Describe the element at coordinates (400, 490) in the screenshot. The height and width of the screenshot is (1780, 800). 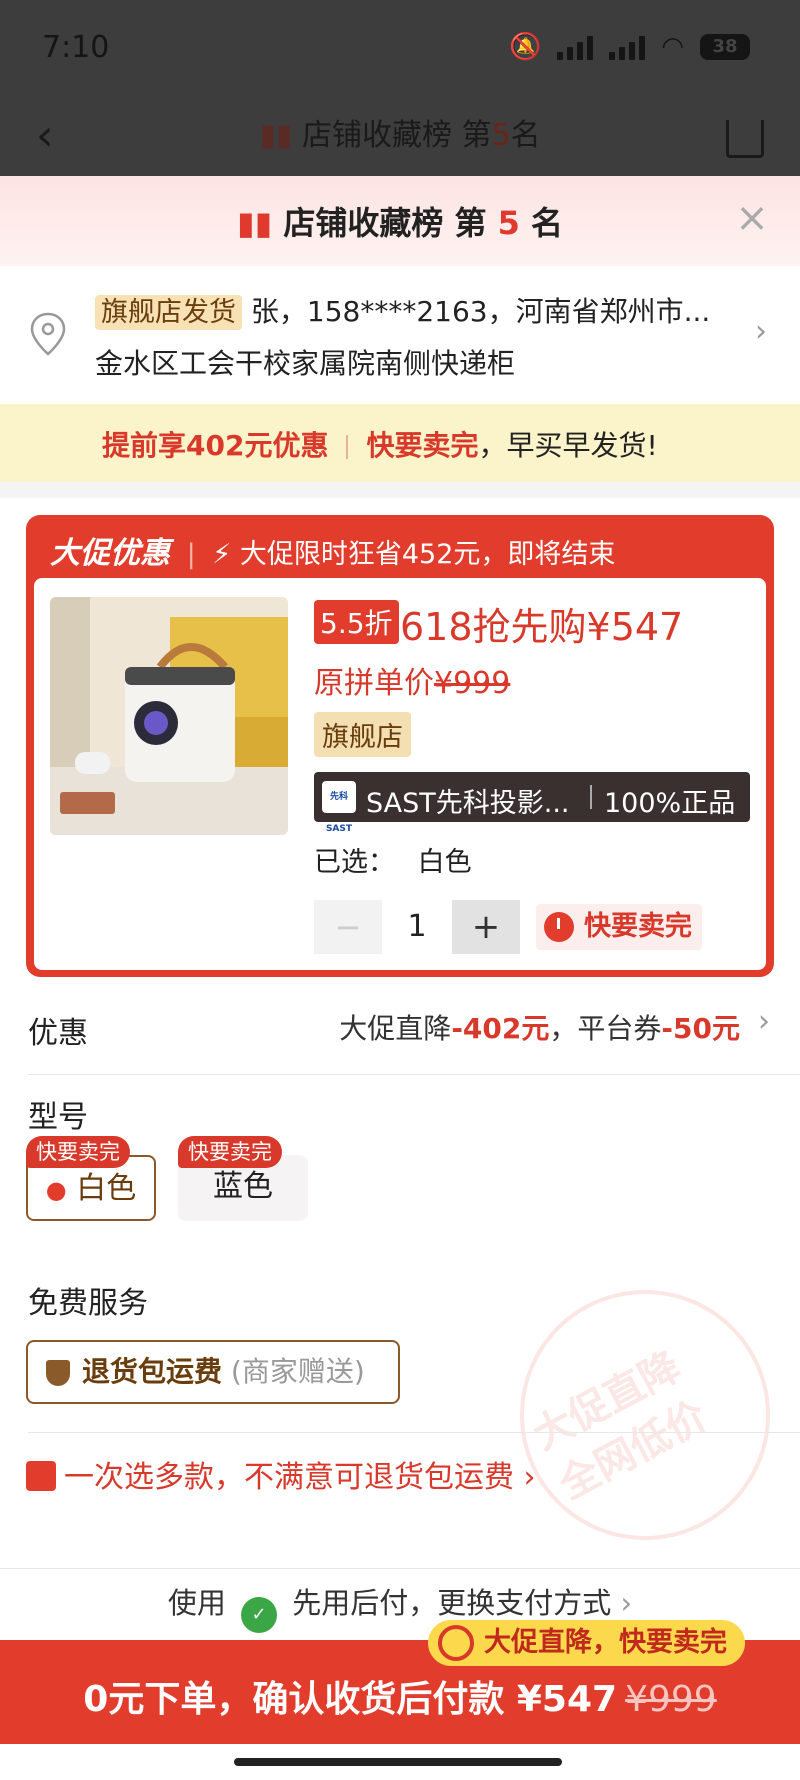
I see `section-gap` at that location.